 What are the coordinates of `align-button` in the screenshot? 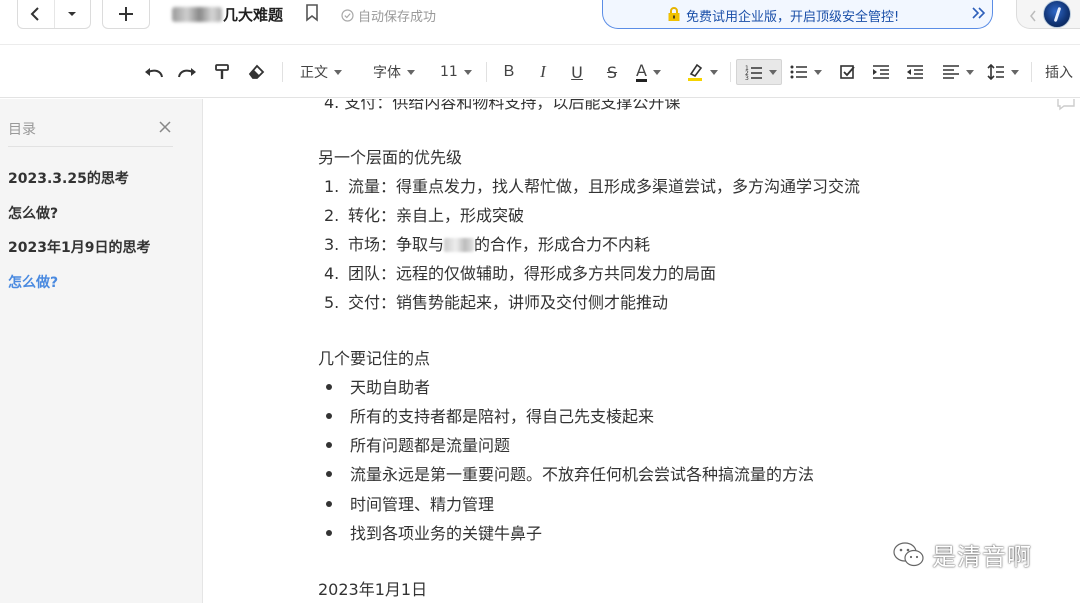 It's located at (959, 72).